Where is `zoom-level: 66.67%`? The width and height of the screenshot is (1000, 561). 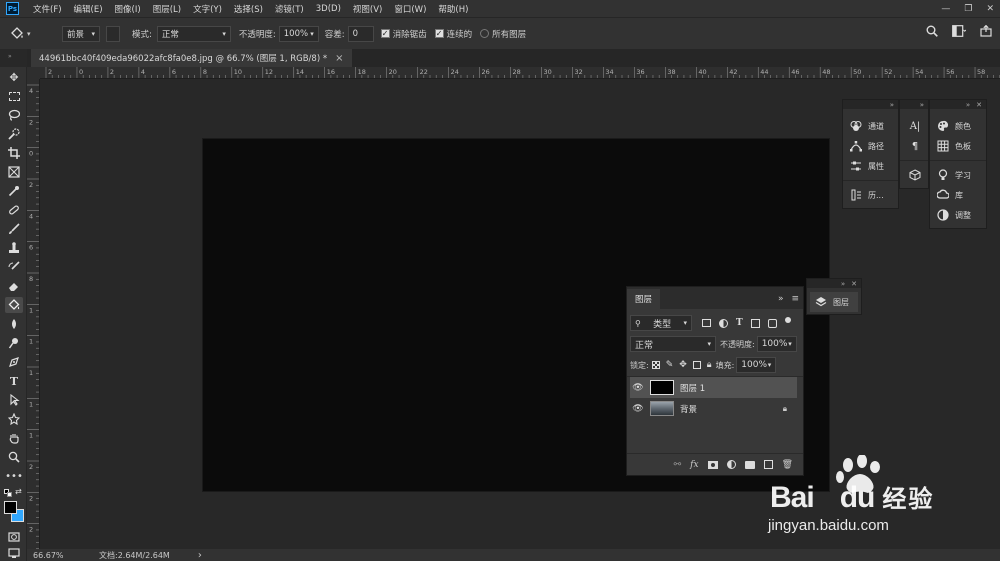 zoom-level: 66.67% is located at coordinates (58, 555).